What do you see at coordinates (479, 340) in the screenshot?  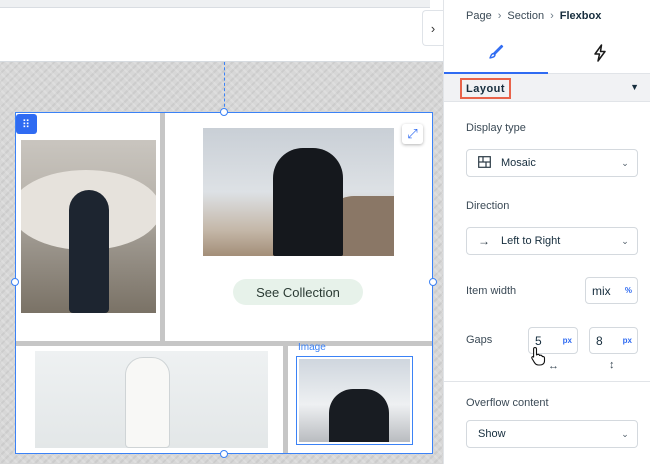 I see `gaps-label: Gaps` at bounding box center [479, 340].